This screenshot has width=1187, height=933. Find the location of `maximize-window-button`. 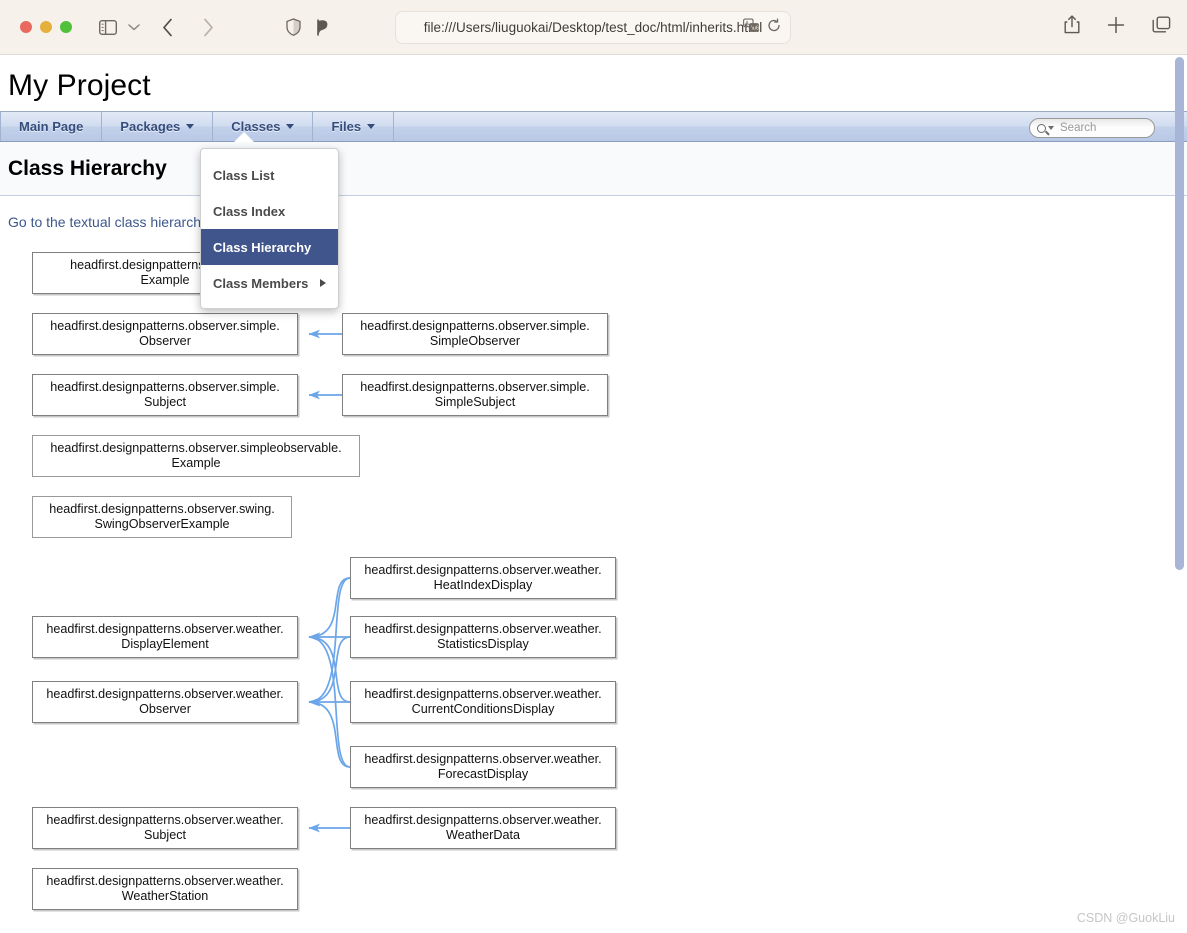

maximize-window-button is located at coordinates (66, 27).